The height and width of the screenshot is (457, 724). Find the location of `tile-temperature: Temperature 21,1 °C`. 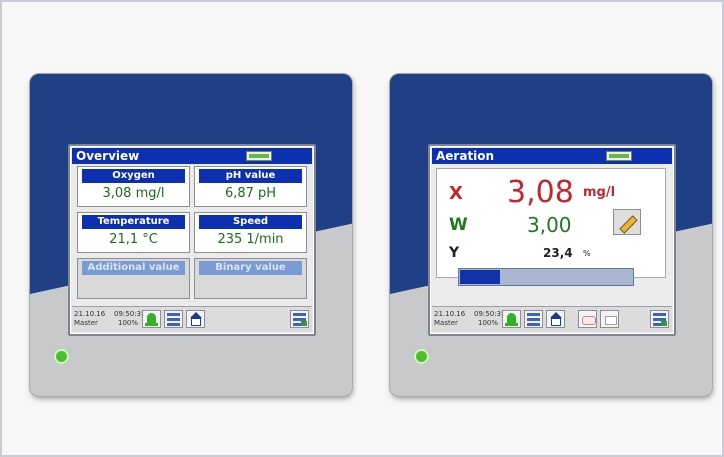

tile-temperature: Temperature 21,1 °C is located at coordinates (133, 232).